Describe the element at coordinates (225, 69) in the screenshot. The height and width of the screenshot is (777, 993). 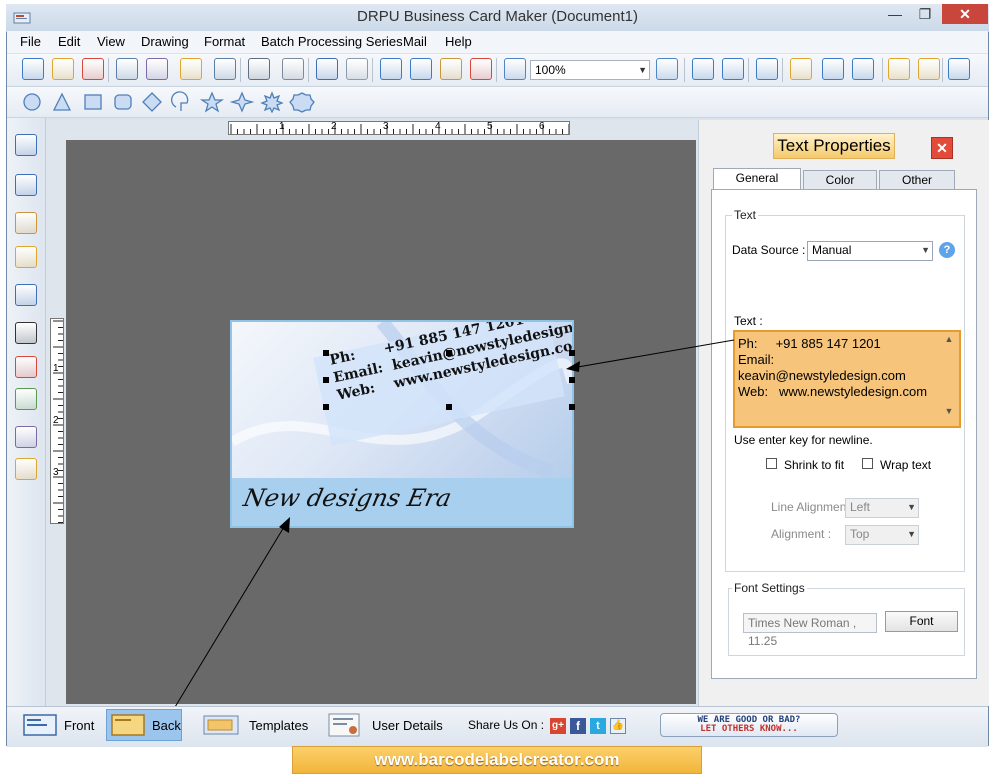
I see `properties-icon` at that location.